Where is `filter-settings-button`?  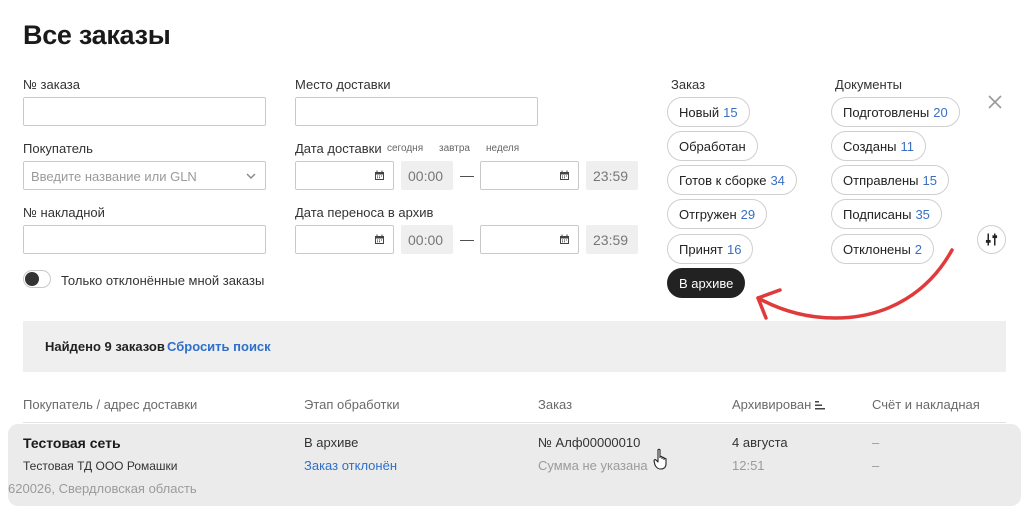
filter-settings-button is located at coordinates (991, 239).